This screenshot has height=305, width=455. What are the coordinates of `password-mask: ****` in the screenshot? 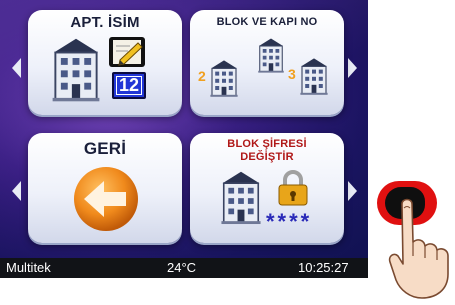 It's located at (289, 221).